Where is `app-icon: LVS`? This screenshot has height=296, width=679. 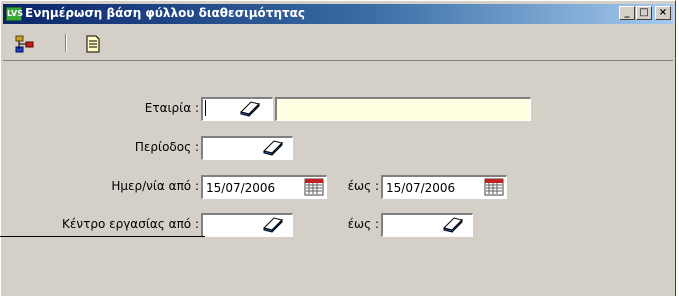 app-icon: LVS is located at coordinates (14, 14).